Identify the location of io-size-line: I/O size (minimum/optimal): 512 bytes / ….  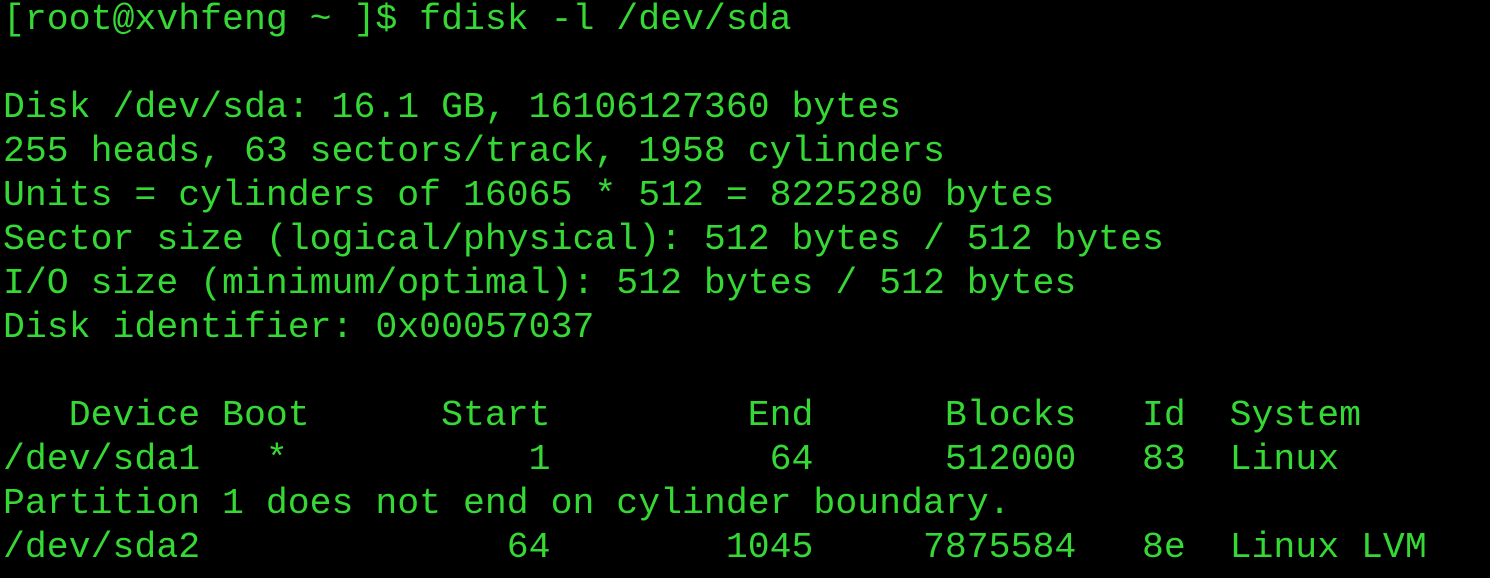
(540, 283).